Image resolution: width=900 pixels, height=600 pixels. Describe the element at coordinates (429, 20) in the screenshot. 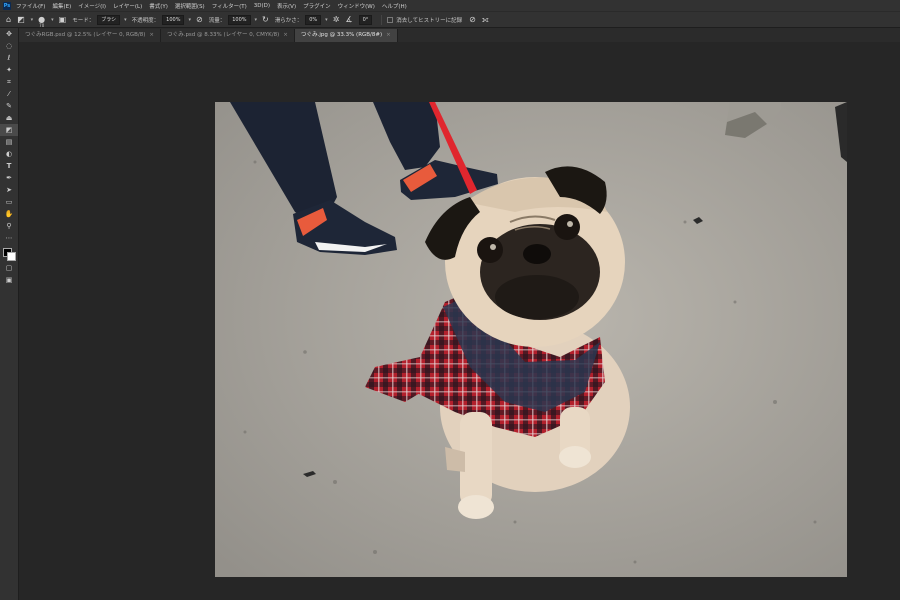

I see `history-label: 消去してヒストリーに記録` at that location.